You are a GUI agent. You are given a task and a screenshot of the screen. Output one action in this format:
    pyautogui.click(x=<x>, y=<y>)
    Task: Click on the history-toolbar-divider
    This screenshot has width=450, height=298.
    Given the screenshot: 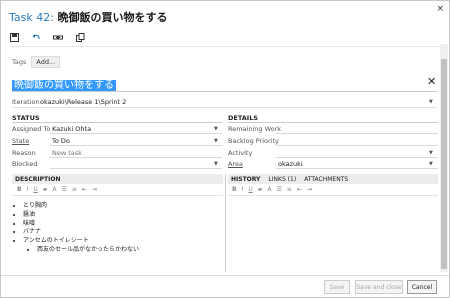 What is the action you would take?
    pyautogui.click(x=333, y=195)
    